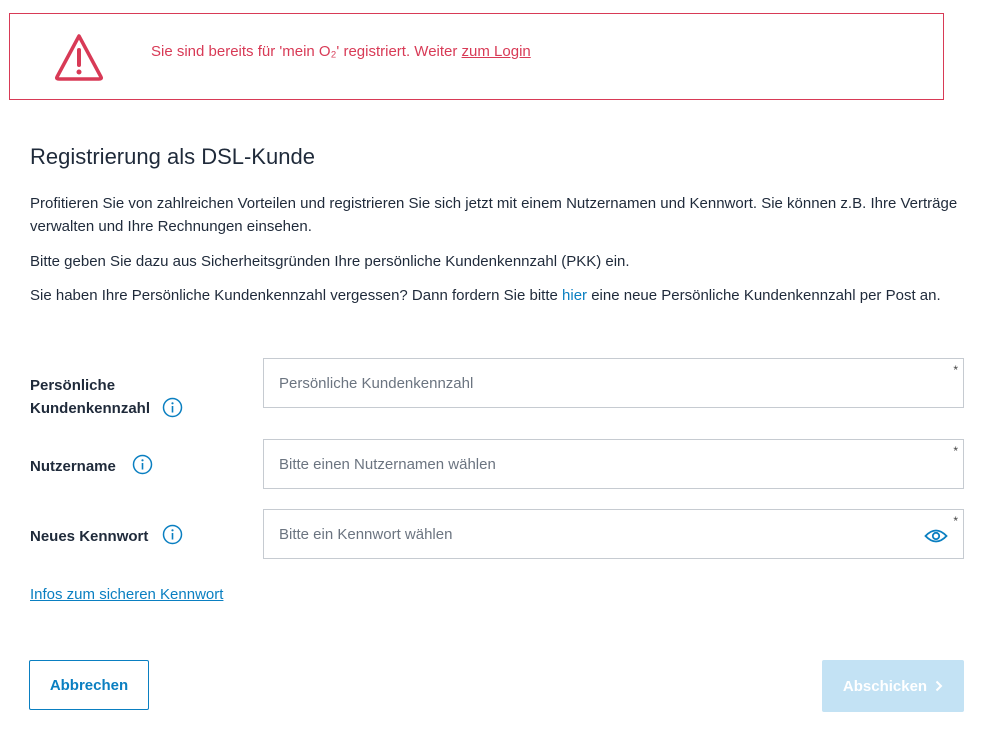 The width and height of the screenshot is (998, 755). What do you see at coordinates (936, 536) in the screenshot?
I see `show-password-eye-icon` at bounding box center [936, 536].